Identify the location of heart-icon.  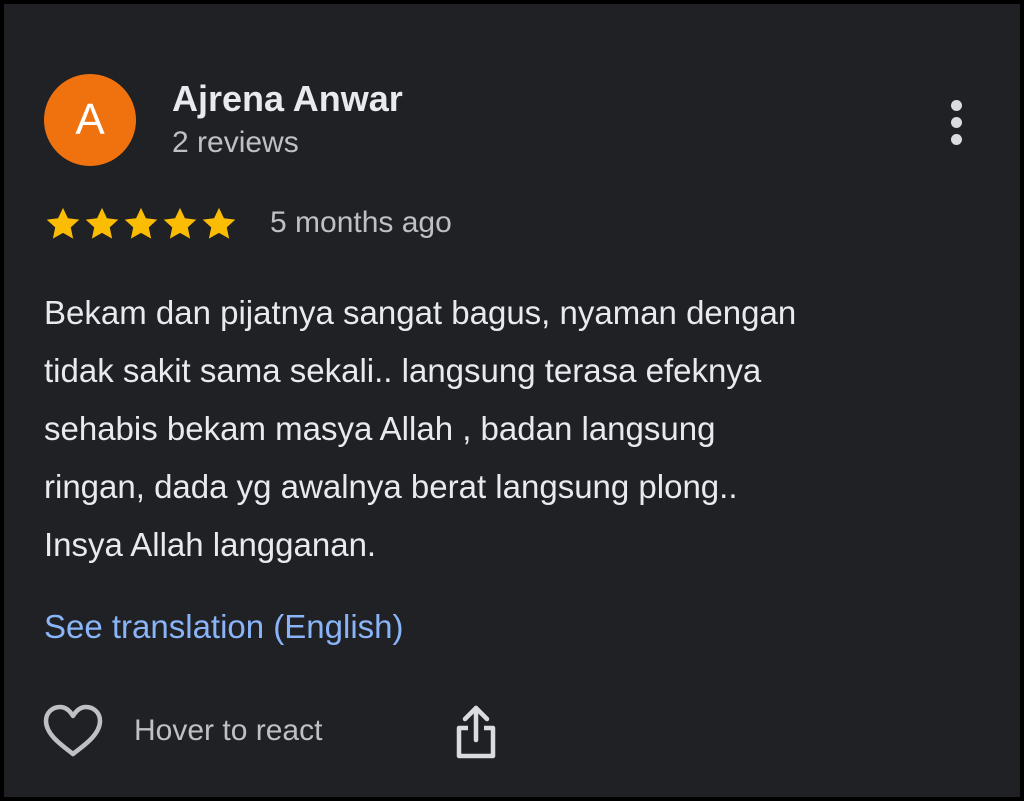
(73, 730).